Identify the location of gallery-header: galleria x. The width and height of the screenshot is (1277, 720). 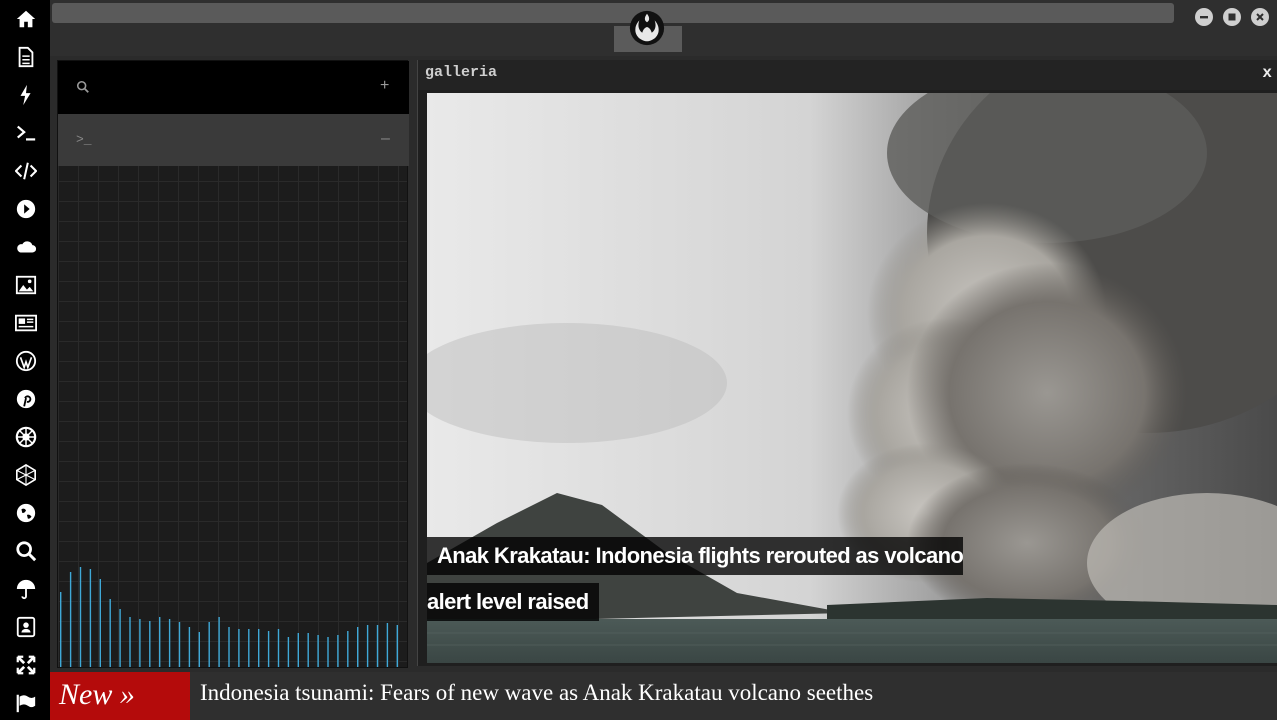
(847, 75).